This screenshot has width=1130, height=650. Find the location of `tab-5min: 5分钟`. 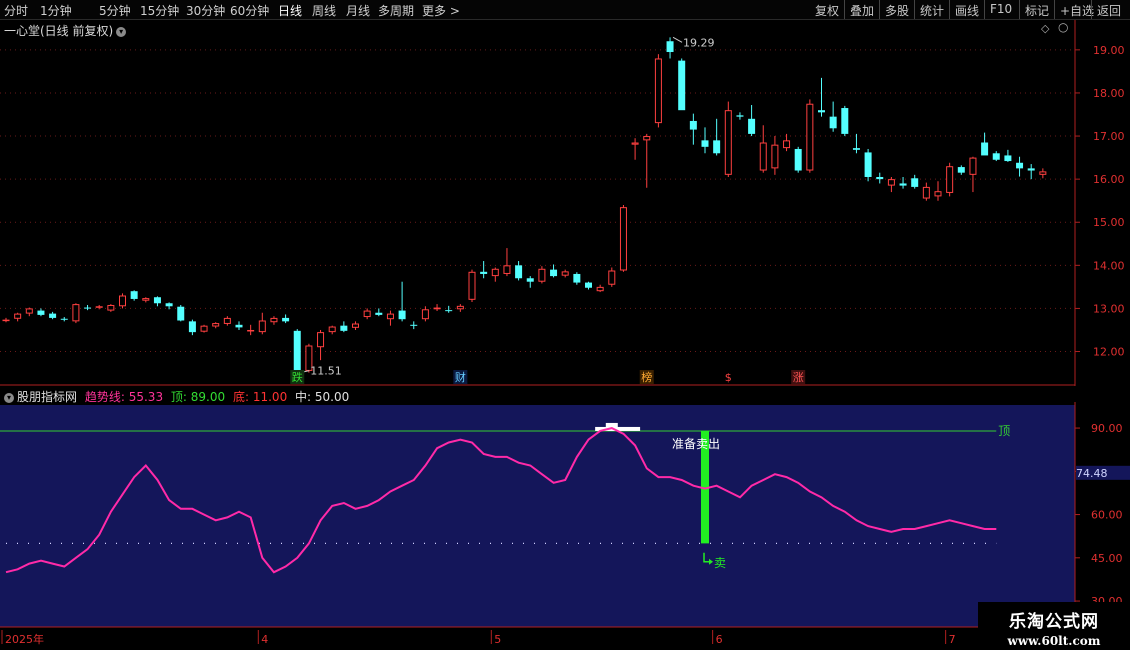

tab-5min: 5分钟 is located at coordinates (115, 10).